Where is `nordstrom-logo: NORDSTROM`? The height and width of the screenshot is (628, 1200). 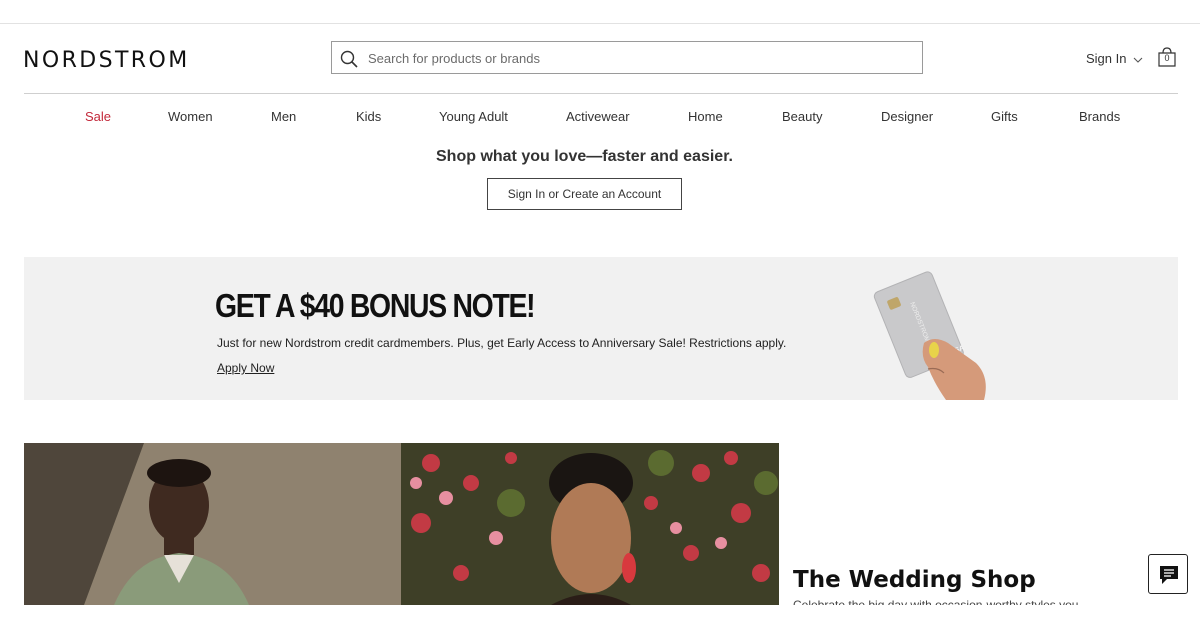
nordstrom-logo: NORDSTROM is located at coordinates (106, 60).